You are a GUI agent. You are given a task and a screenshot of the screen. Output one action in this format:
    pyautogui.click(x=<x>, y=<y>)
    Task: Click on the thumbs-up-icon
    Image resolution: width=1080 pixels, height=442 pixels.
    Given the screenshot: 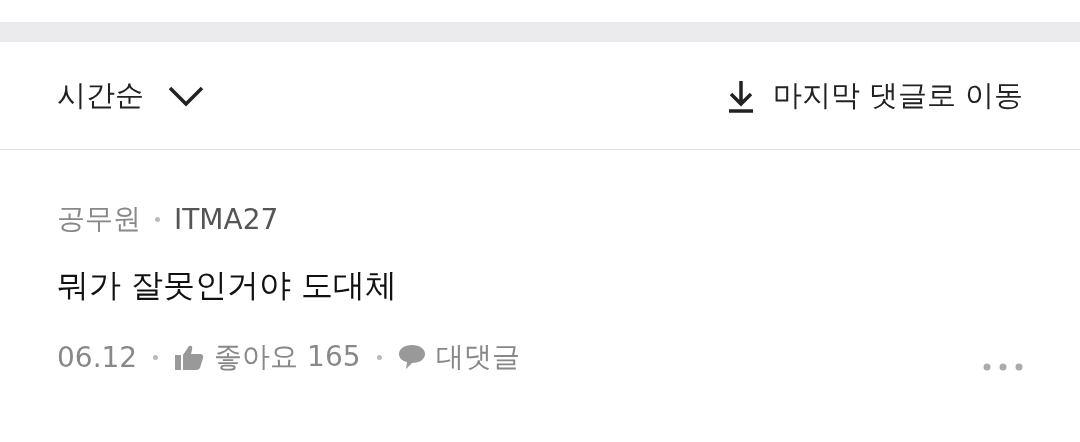 What is the action you would take?
    pyautogui.click(x=189, y=357)
    